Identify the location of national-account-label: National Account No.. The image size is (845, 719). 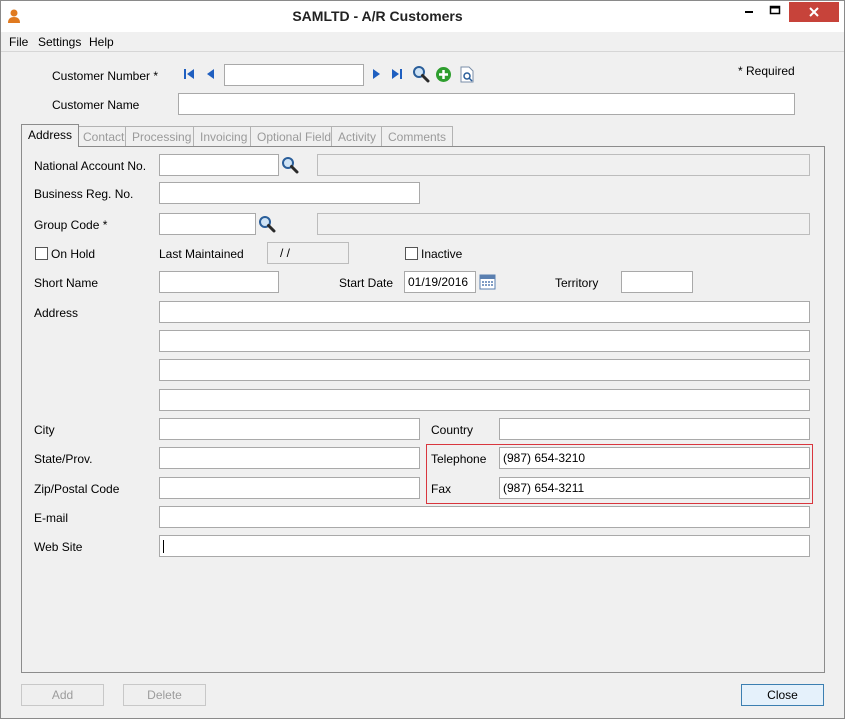
(90, 166).